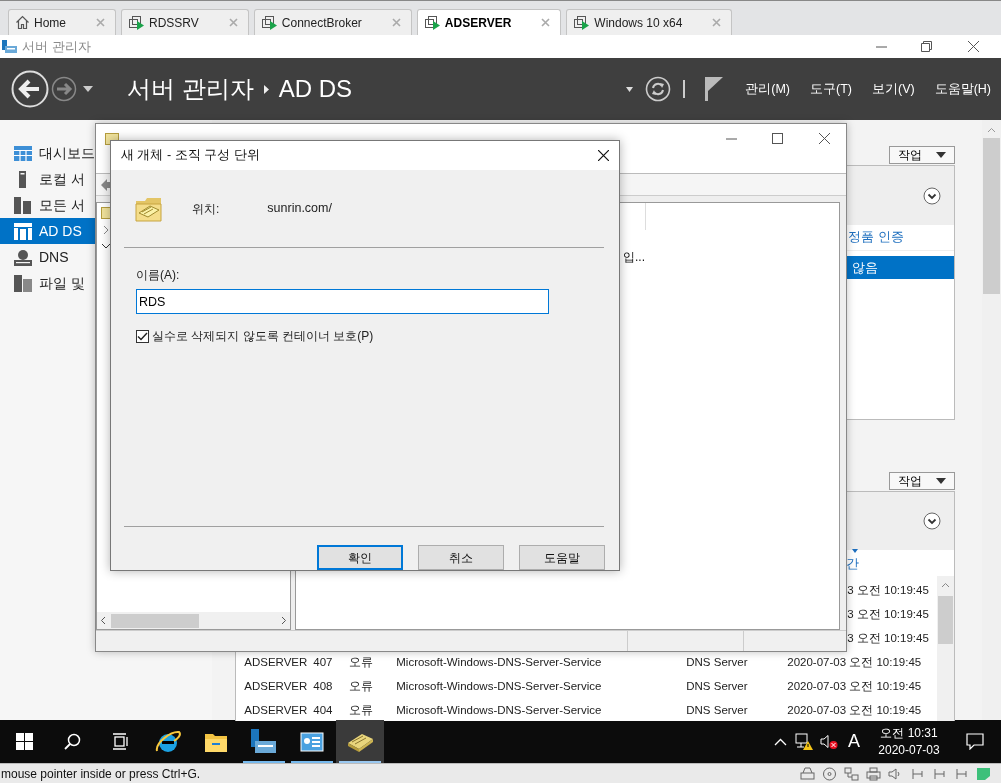 This screenshot has height=783, width=1001. Describe the element at coordinates (323, 663) in the screenshot. I see `table-cell-text: 407` at that location.